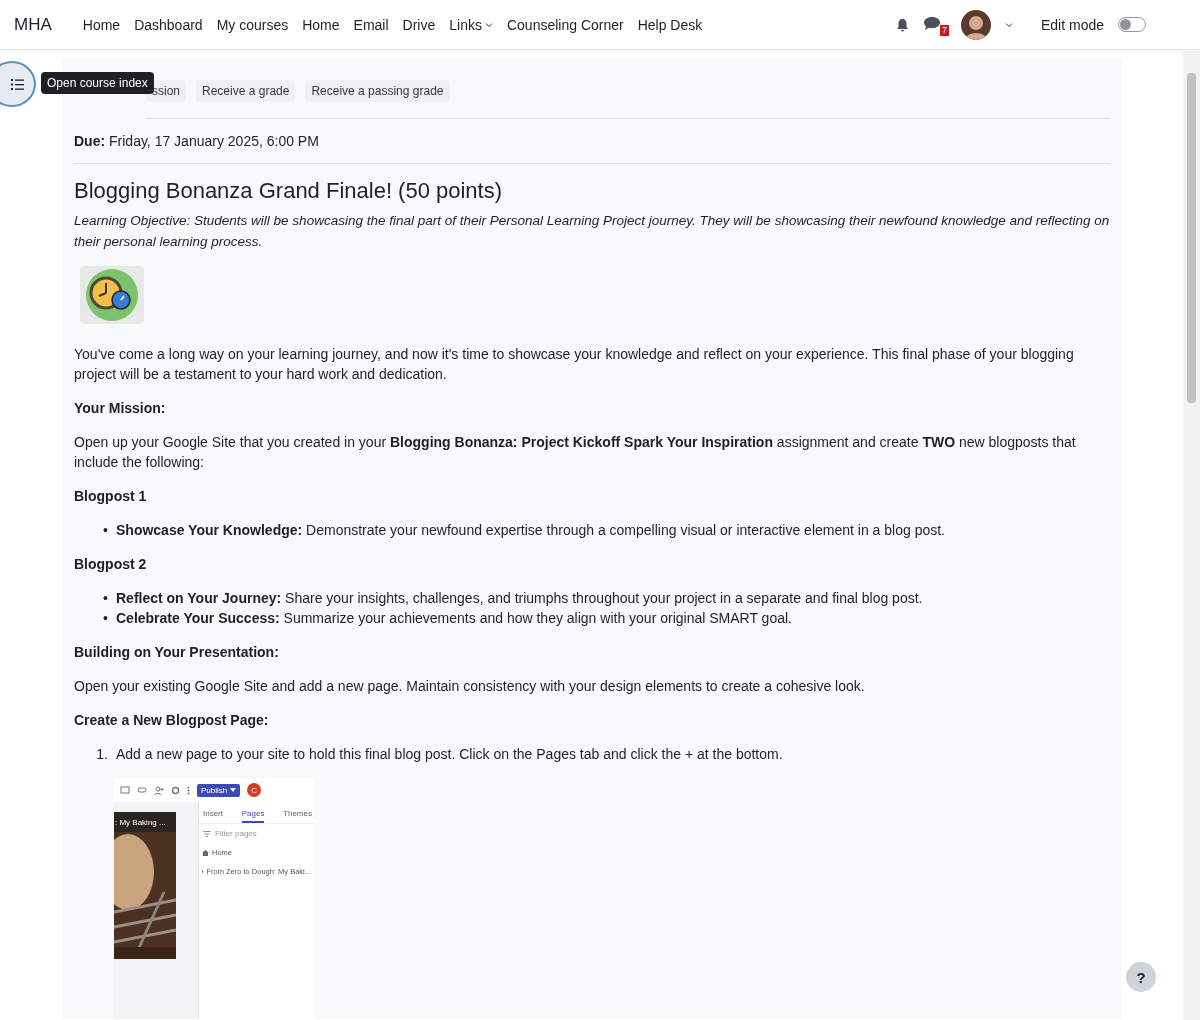 The height and width of the screenshot is (1020, 1200). Describe the element at coordinates (371, 24) in the screenshot. I see `nav-link: Email` at that location.